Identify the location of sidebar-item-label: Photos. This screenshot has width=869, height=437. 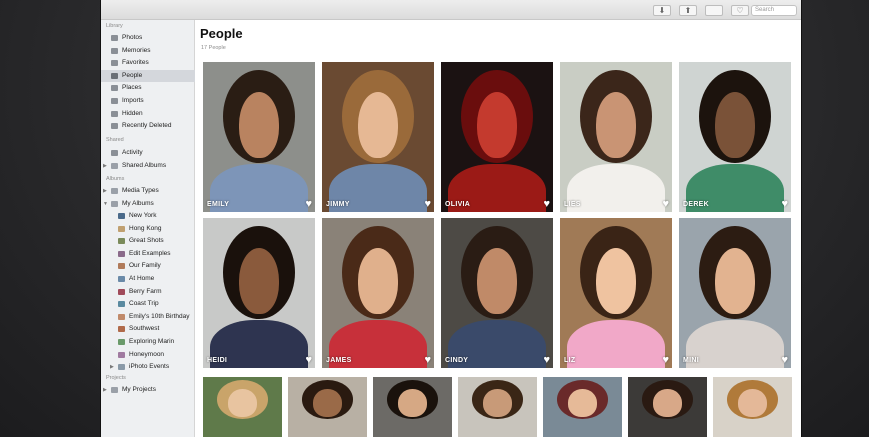
(132, 37).